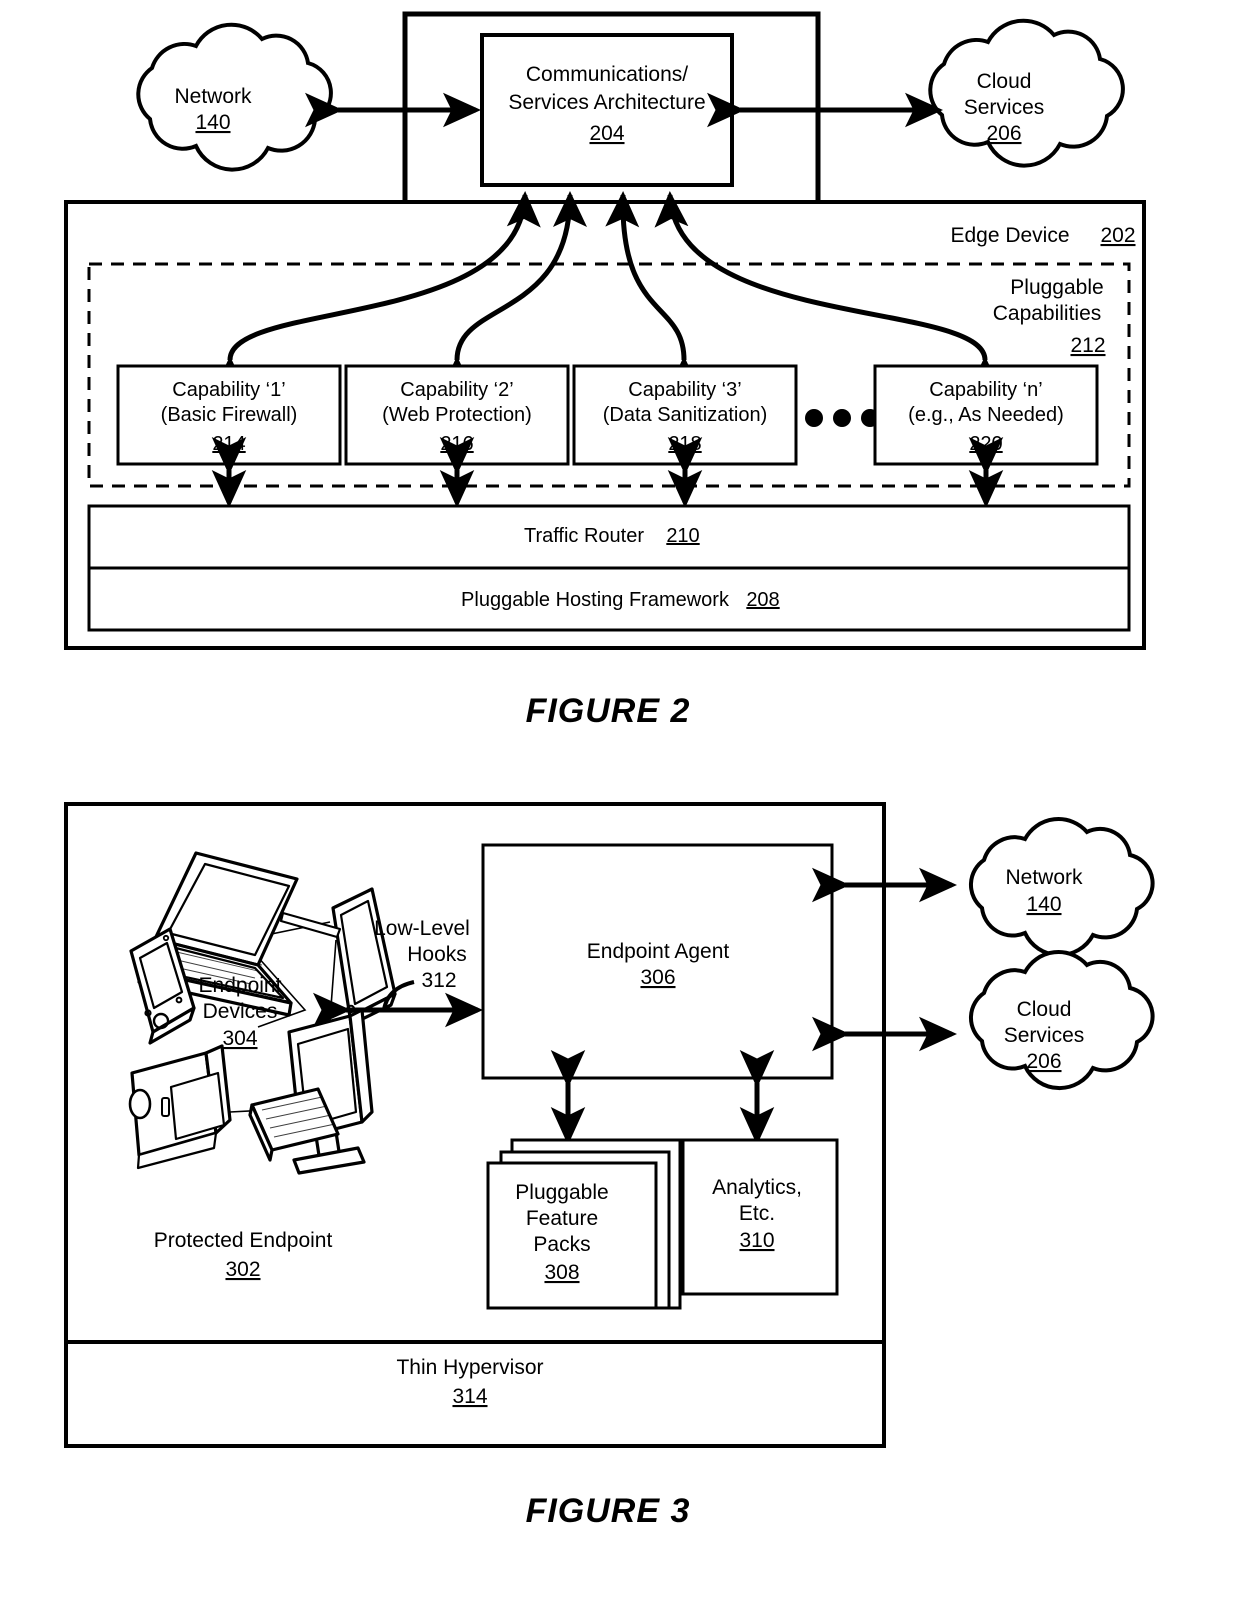 The image size is (1240, 1601). What do you see at coordinates (437, 954) in the screenshot?
I see `low-level-hooks-line2: Hooks` at bounding box center [437, 954].